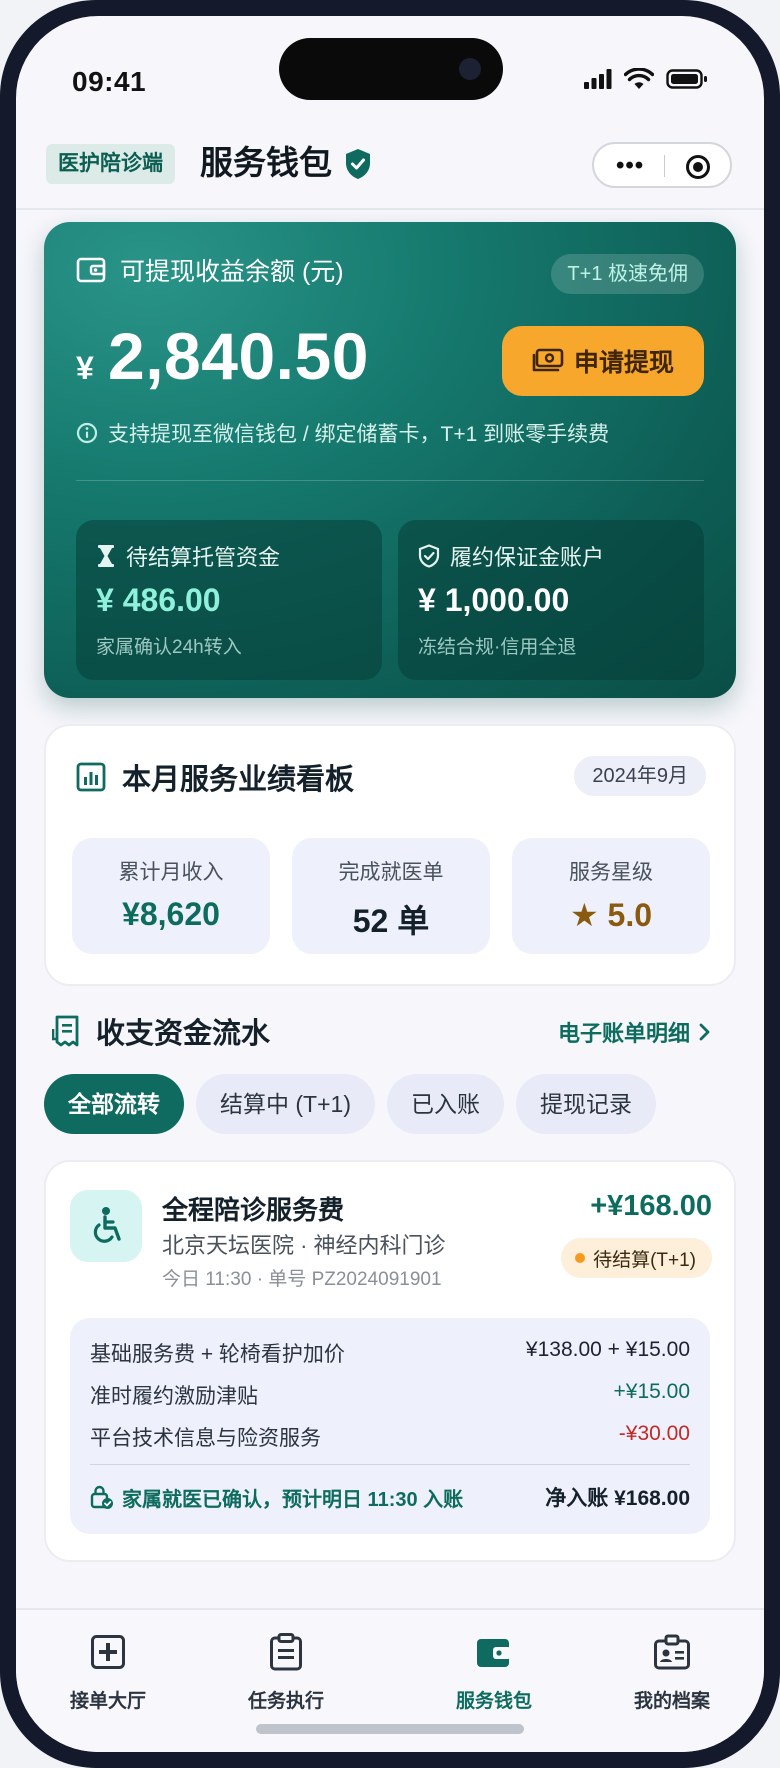  Describe the element at coordinates (470, 69) in the screenshot. I see `camera-dot` at that location.